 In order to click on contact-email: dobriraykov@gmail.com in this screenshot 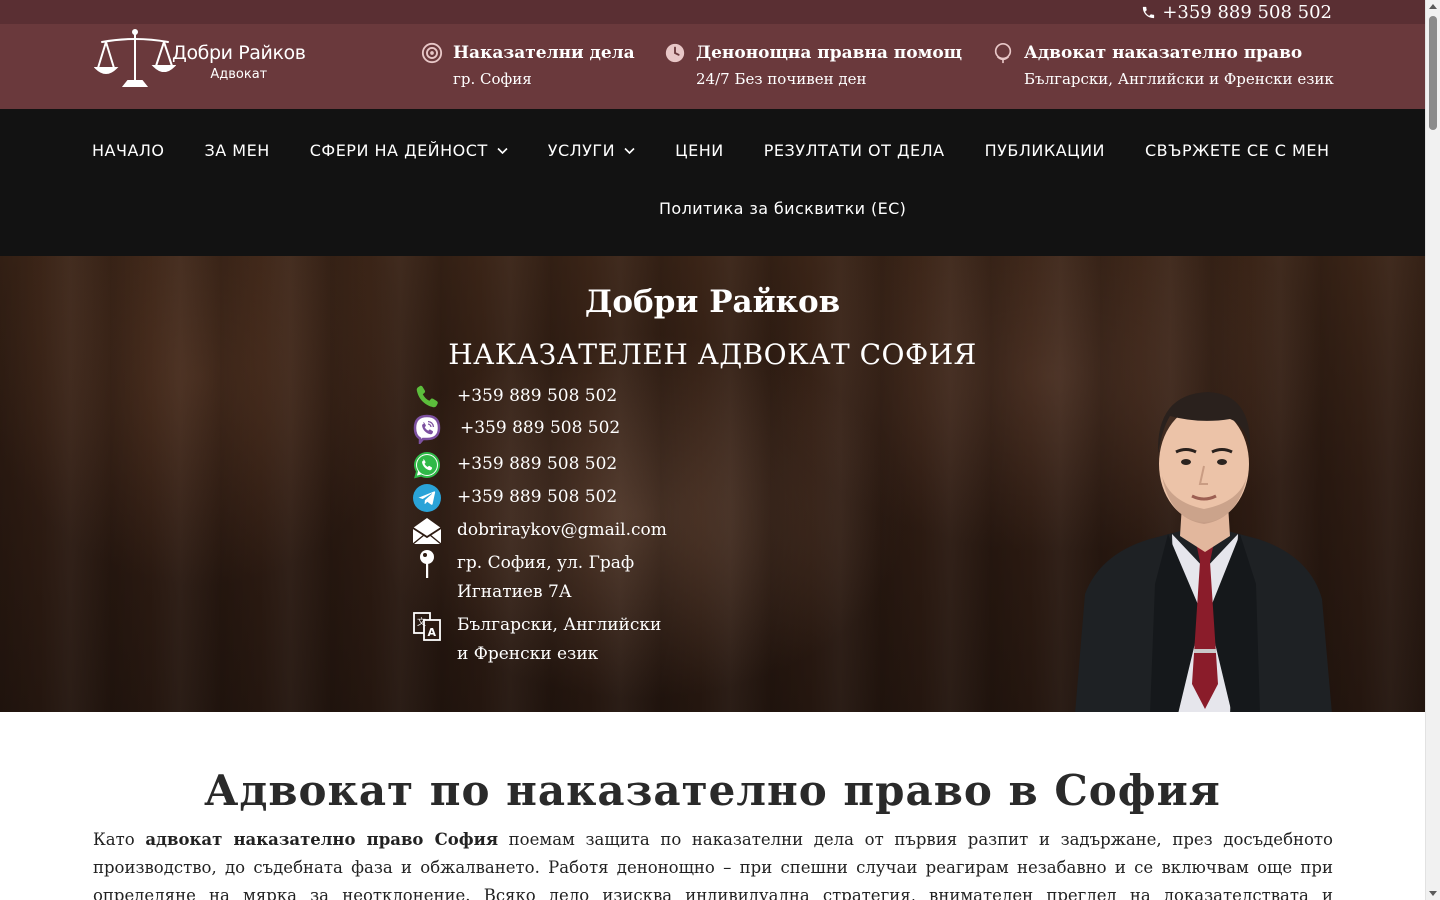, I will do `click(539, 531)`.